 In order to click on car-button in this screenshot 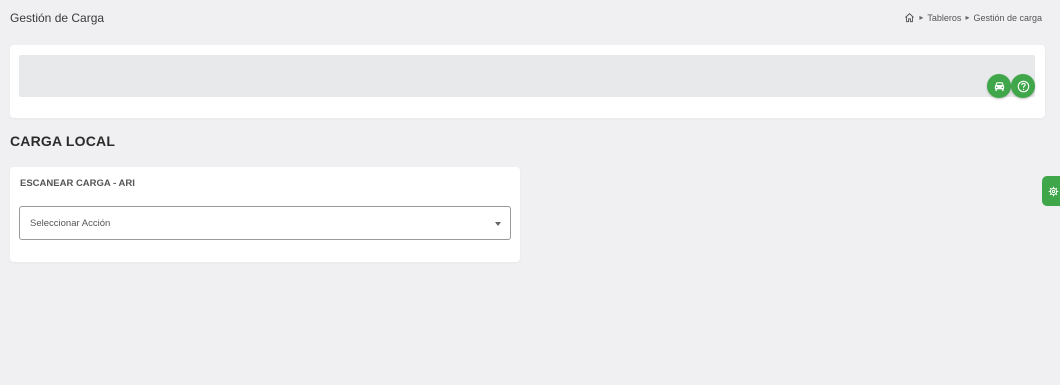, I will do `click(999, 86)`.